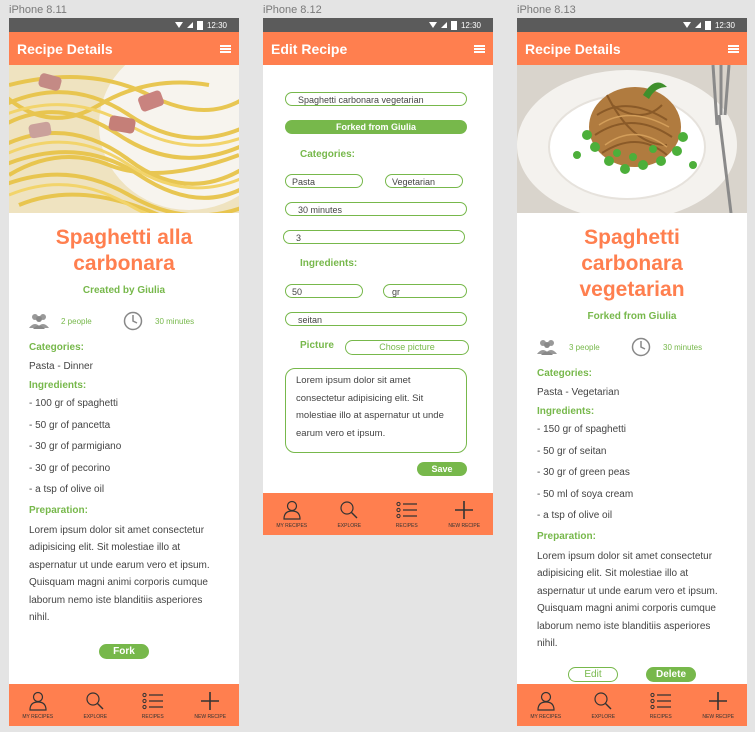  I want to click on time-text: 30 minutes, so click(683, 347).